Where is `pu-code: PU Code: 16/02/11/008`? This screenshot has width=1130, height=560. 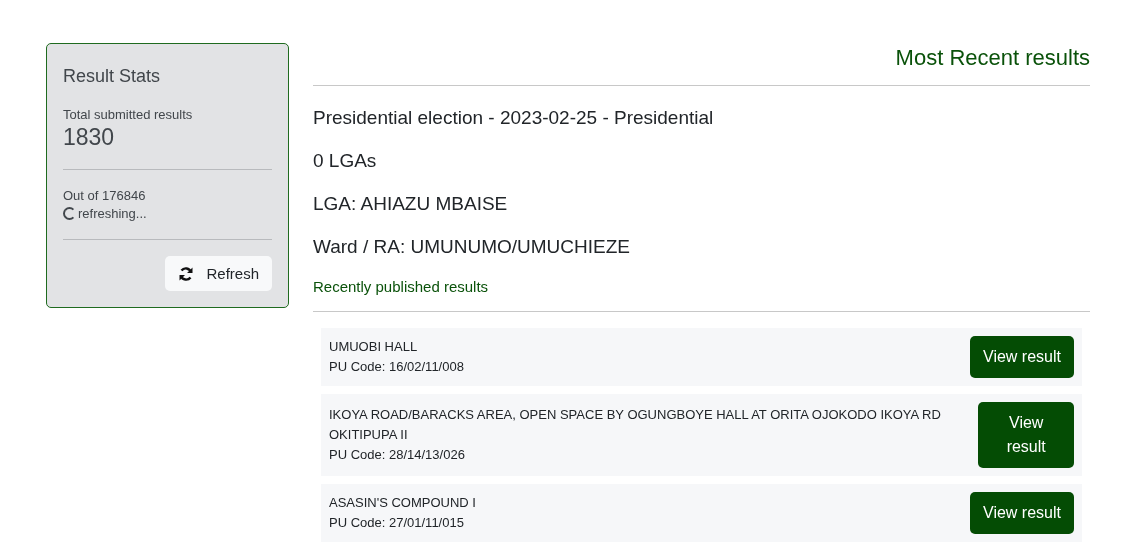
pu-code: PU Code: 16/02/11/008 is located at coordinates (397, 367).